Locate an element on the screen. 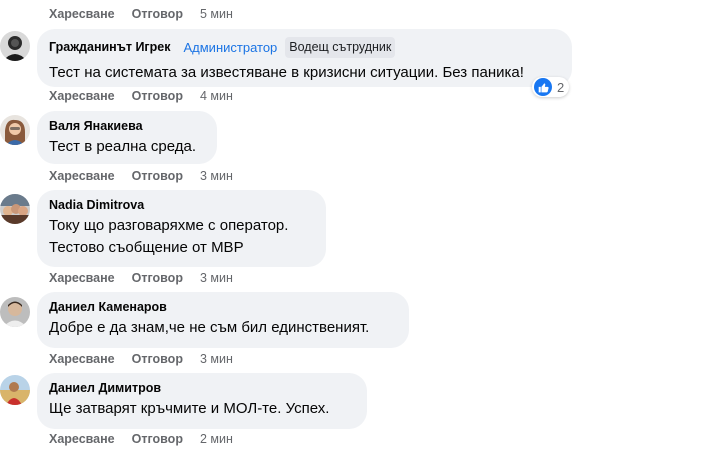  comment-text-line: Току що разговаряхме с оператор. is located at coordinates (169, 225).